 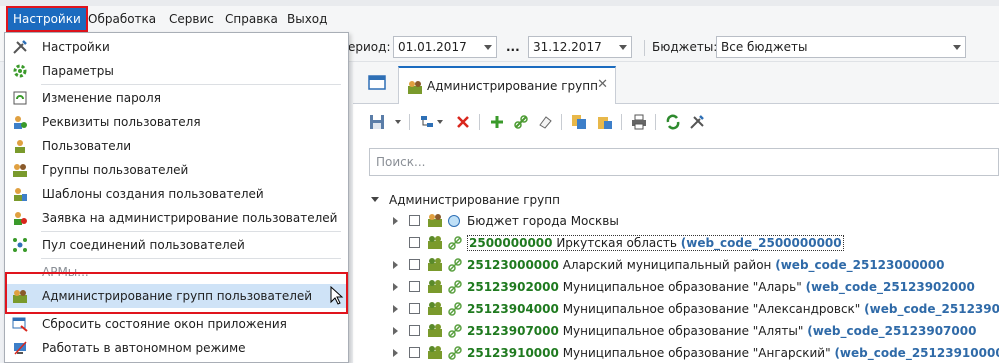 What do you see at coordinates (191, 19) in the screenshot?
I see `menu-service: Сервис` at bounding box center [191, 19].